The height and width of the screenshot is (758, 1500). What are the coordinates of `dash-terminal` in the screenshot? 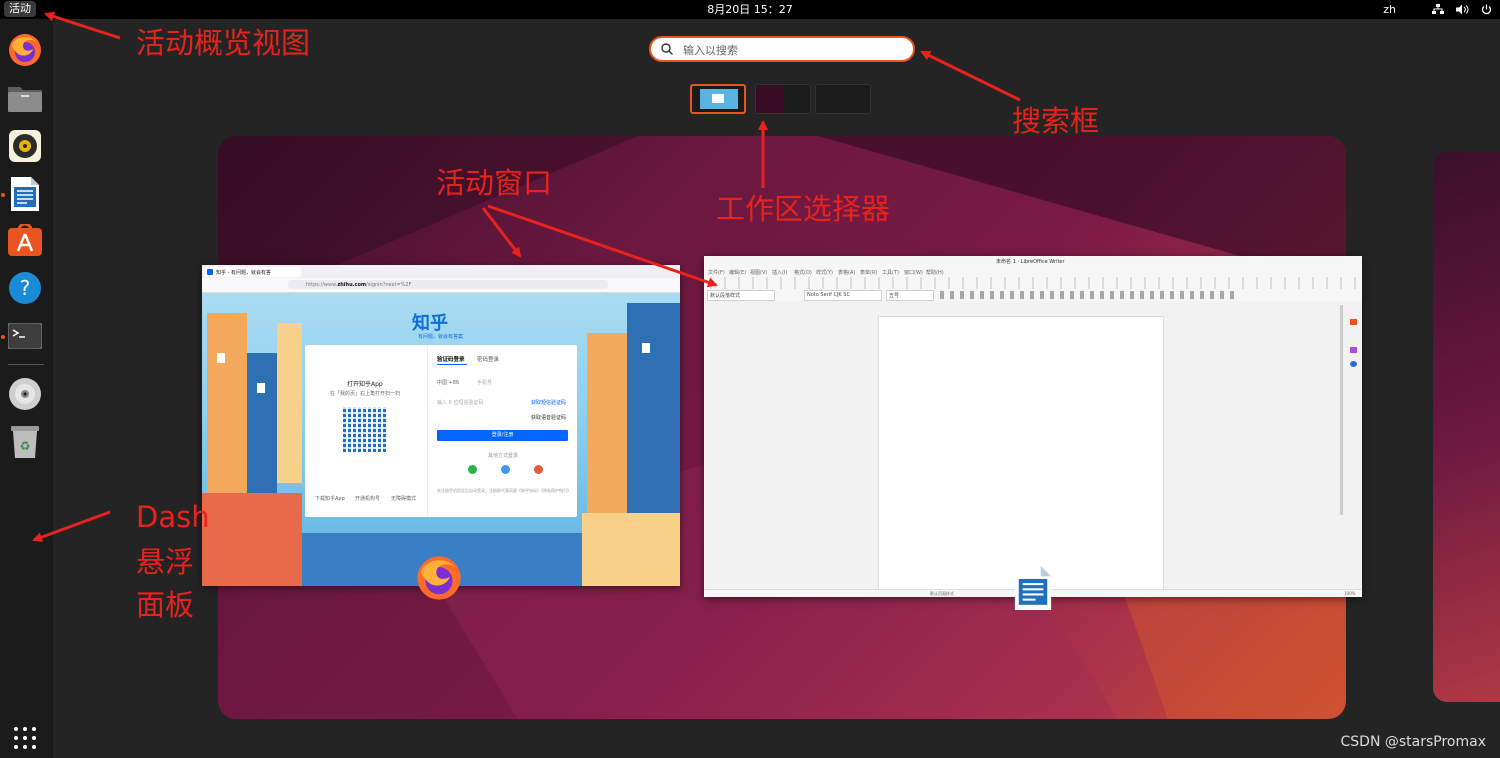 It's located at (25, 336).